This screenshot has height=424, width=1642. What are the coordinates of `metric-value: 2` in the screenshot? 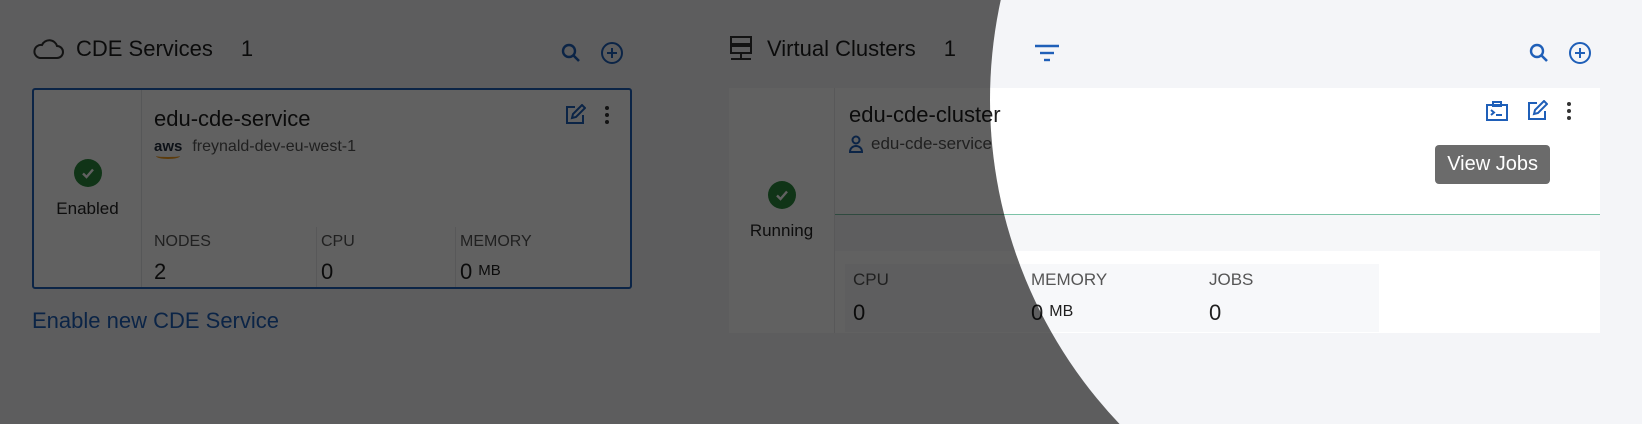 It's located at (160, 271).